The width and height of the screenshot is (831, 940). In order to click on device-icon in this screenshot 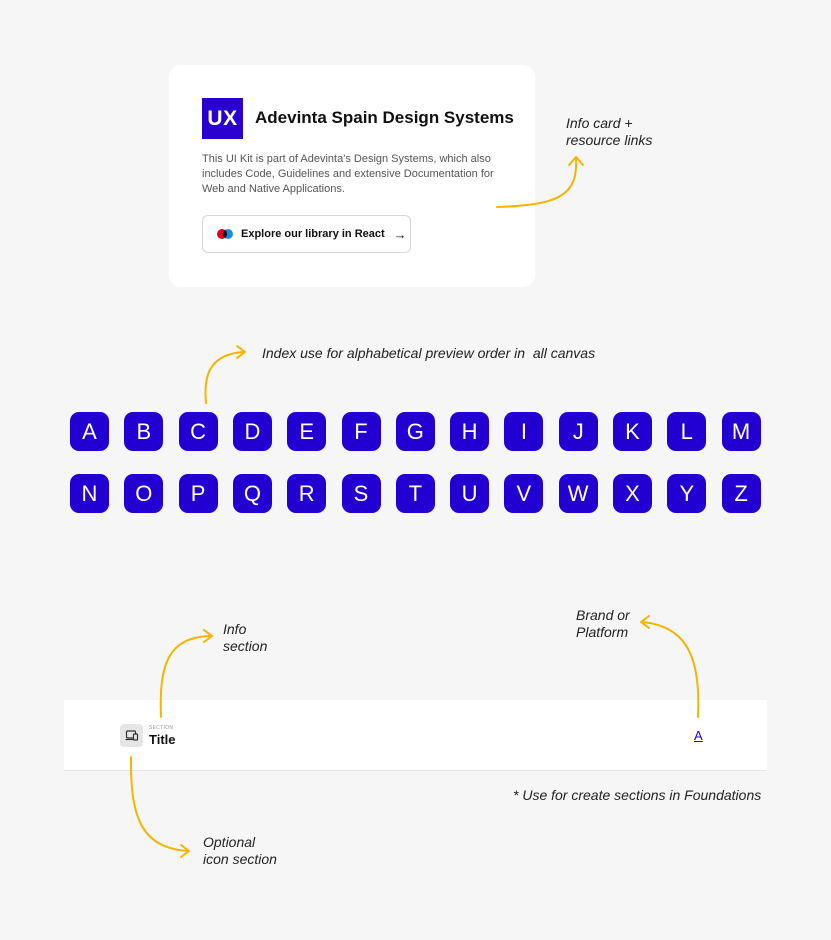, I will do `click(131, 735)`.